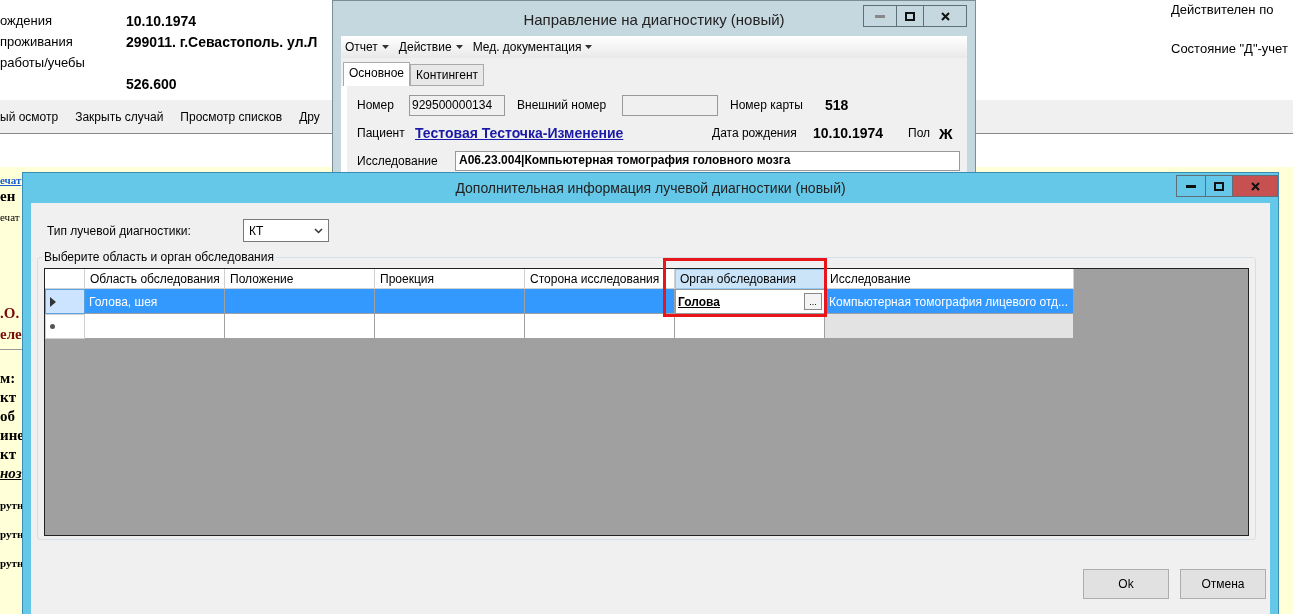 The image size is (1293, 614). What do you see at coordinates (837, 105) in the screenshot?
I see `card-number: 518` at bounding box center [837, 105].